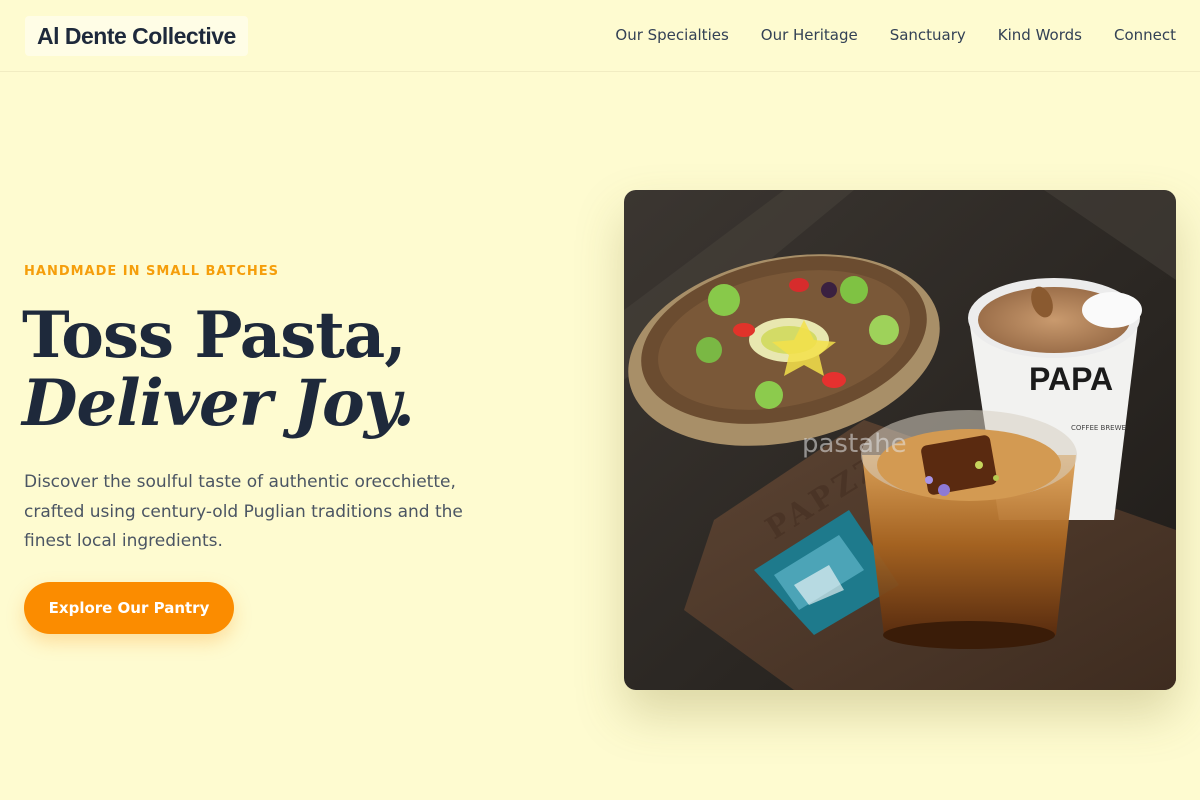  What do you see at coordinates (136, 36) in the screenshot?
I see `site-logo: Al Dente Collective` at bounding box center [136, 36].